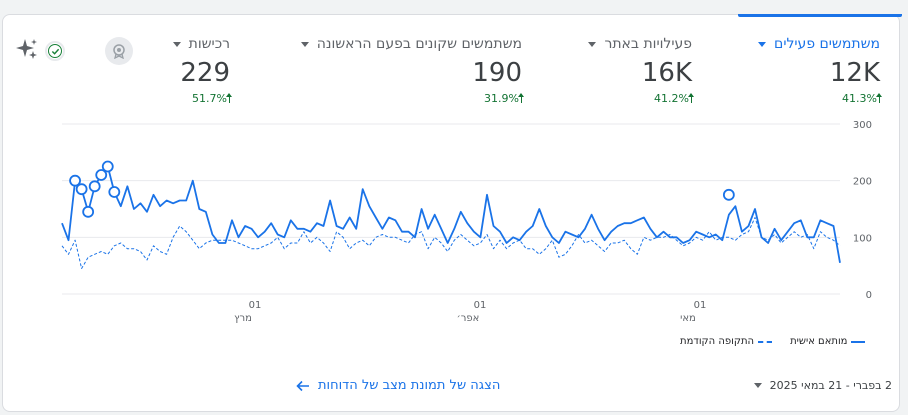 Image resolution: width=908 pixels, height=415 pixels. Describe the element at coordinates (412, 98) in the screenshot. I see `metric-first-time-buyers-change: 31.9%` at that location.